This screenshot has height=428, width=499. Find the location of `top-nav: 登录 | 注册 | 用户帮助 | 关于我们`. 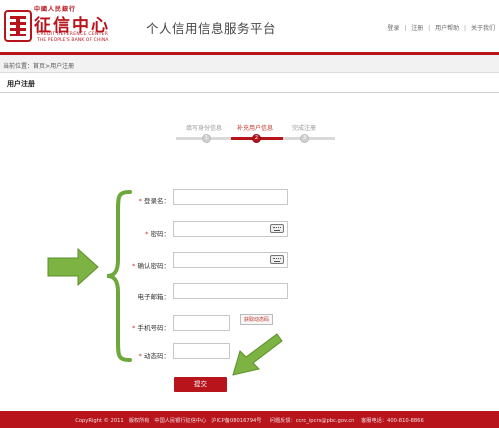

top-nav: 登录 | 注册 | 用户帮助 | 关于我们 is located at coordinates (441, 27).